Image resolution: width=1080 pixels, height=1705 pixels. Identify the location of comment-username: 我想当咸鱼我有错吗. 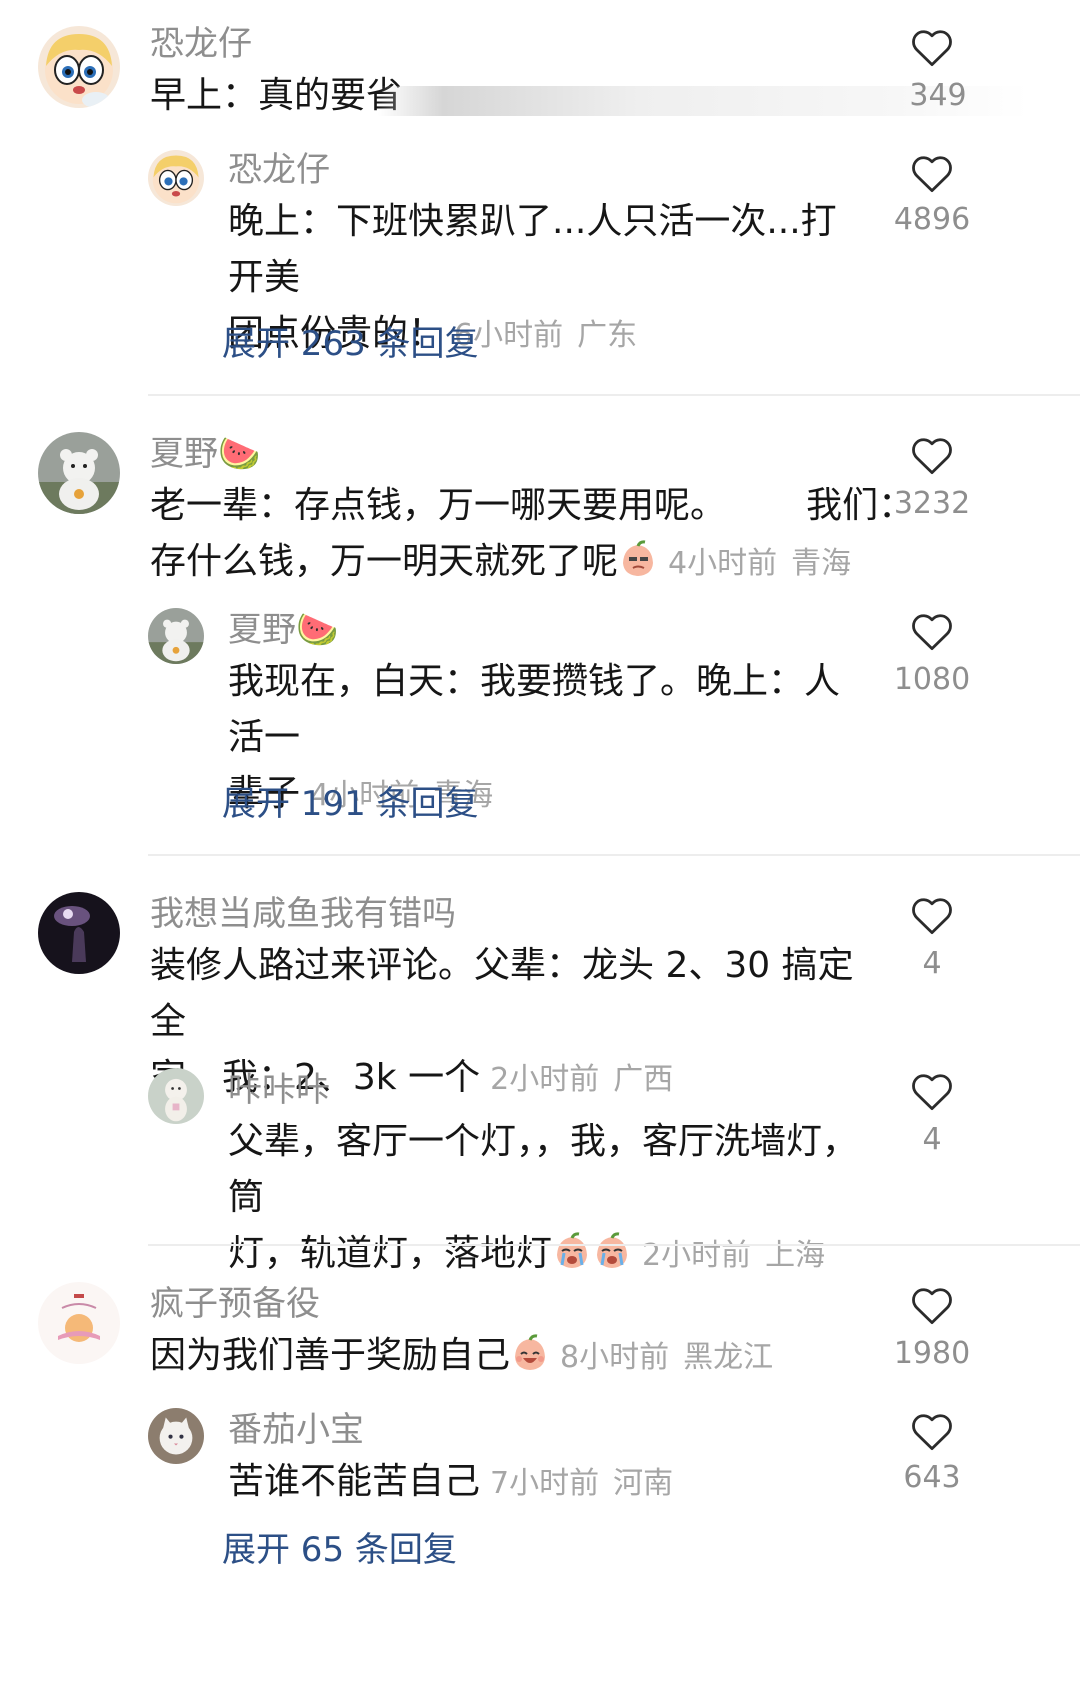
(303, 914).